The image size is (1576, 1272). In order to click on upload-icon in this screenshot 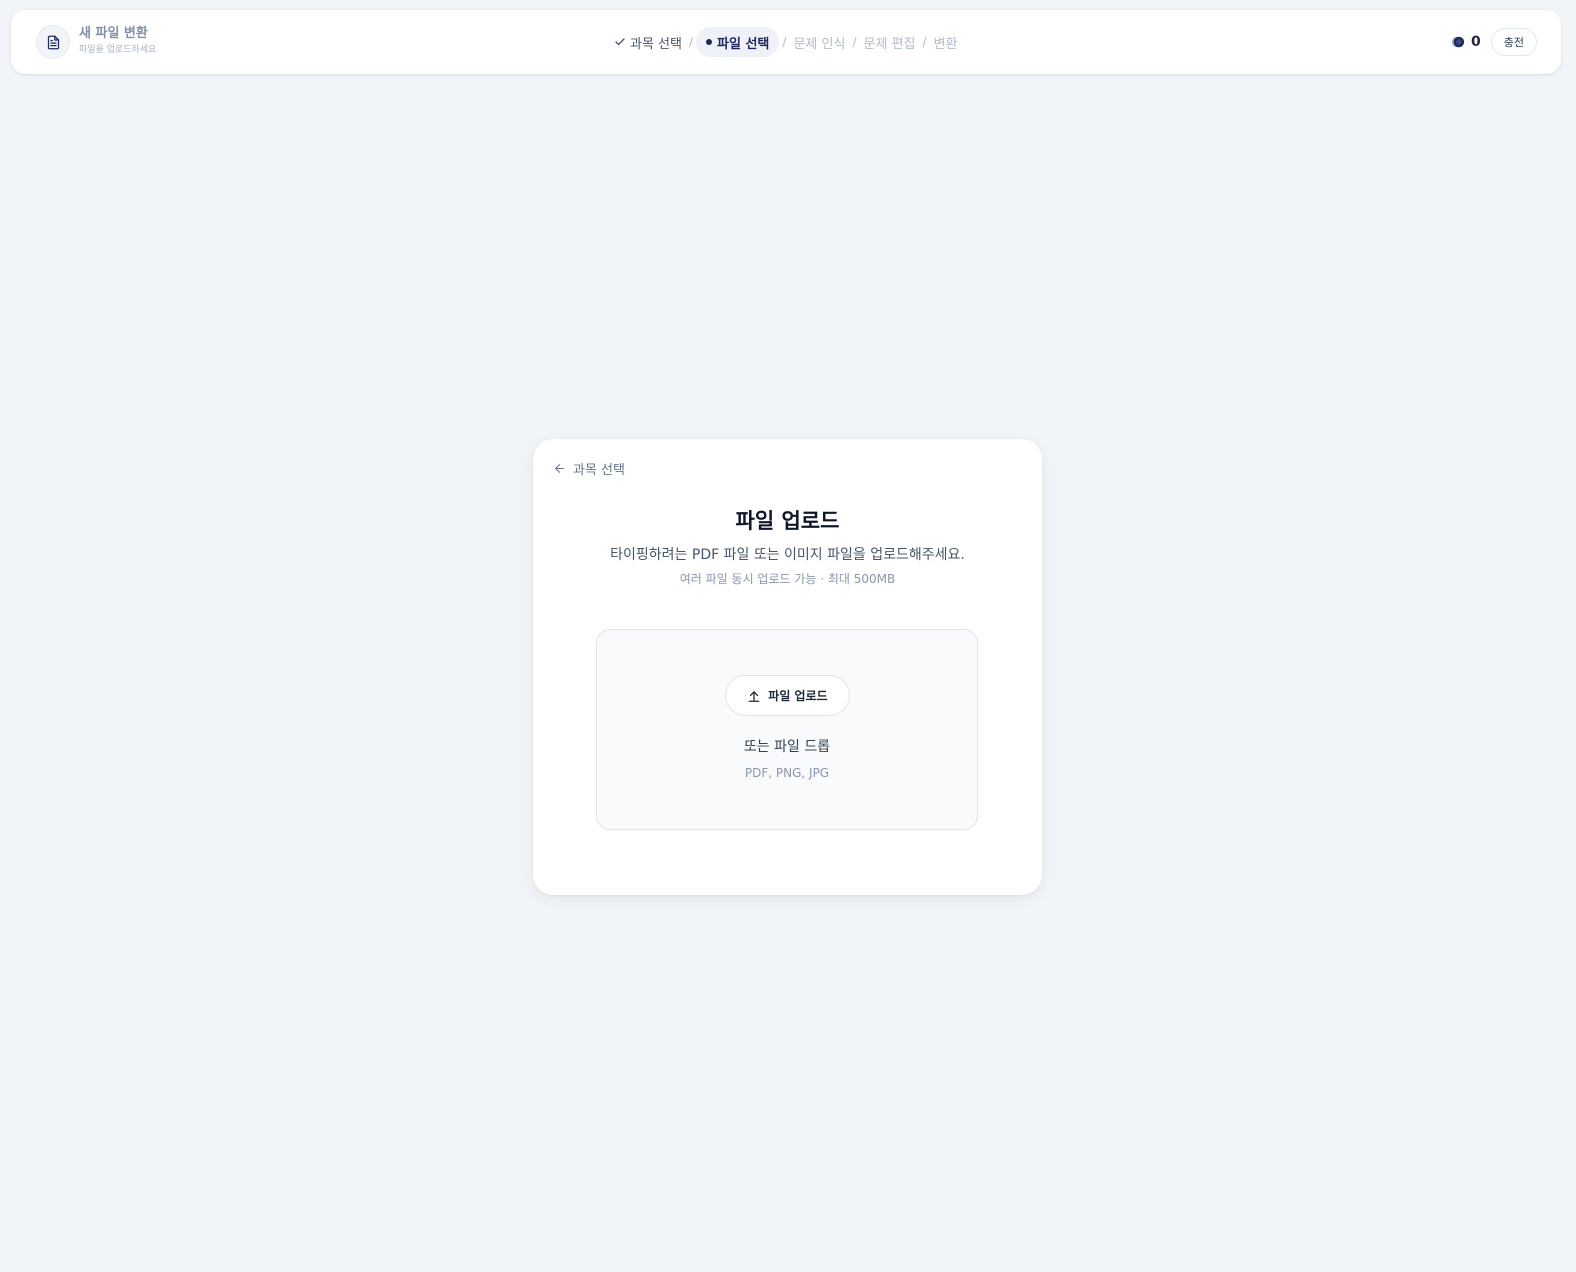, I will do `click(754, 696)`.